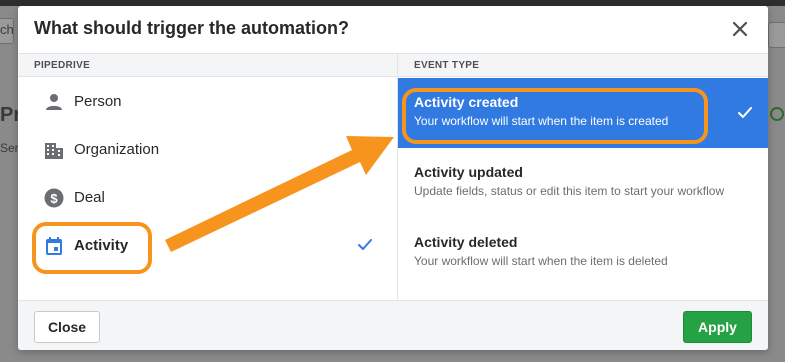  Describe the element at coordinates (207, 150) in the screenshot. I see `entity-item-organization: Organization` at that location.